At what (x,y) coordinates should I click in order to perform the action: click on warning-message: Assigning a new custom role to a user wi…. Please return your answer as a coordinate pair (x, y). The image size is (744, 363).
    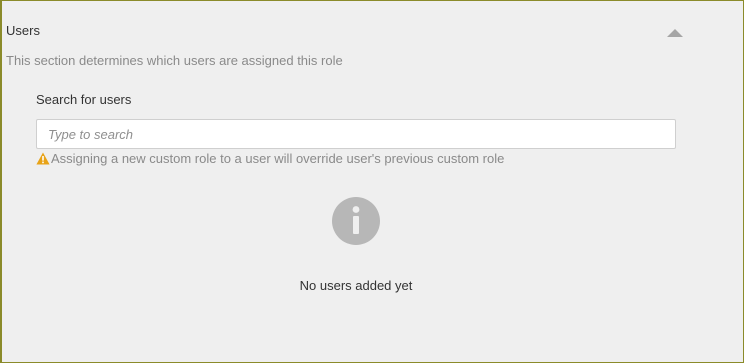
    Looking at the image, I should click on (270, 158).